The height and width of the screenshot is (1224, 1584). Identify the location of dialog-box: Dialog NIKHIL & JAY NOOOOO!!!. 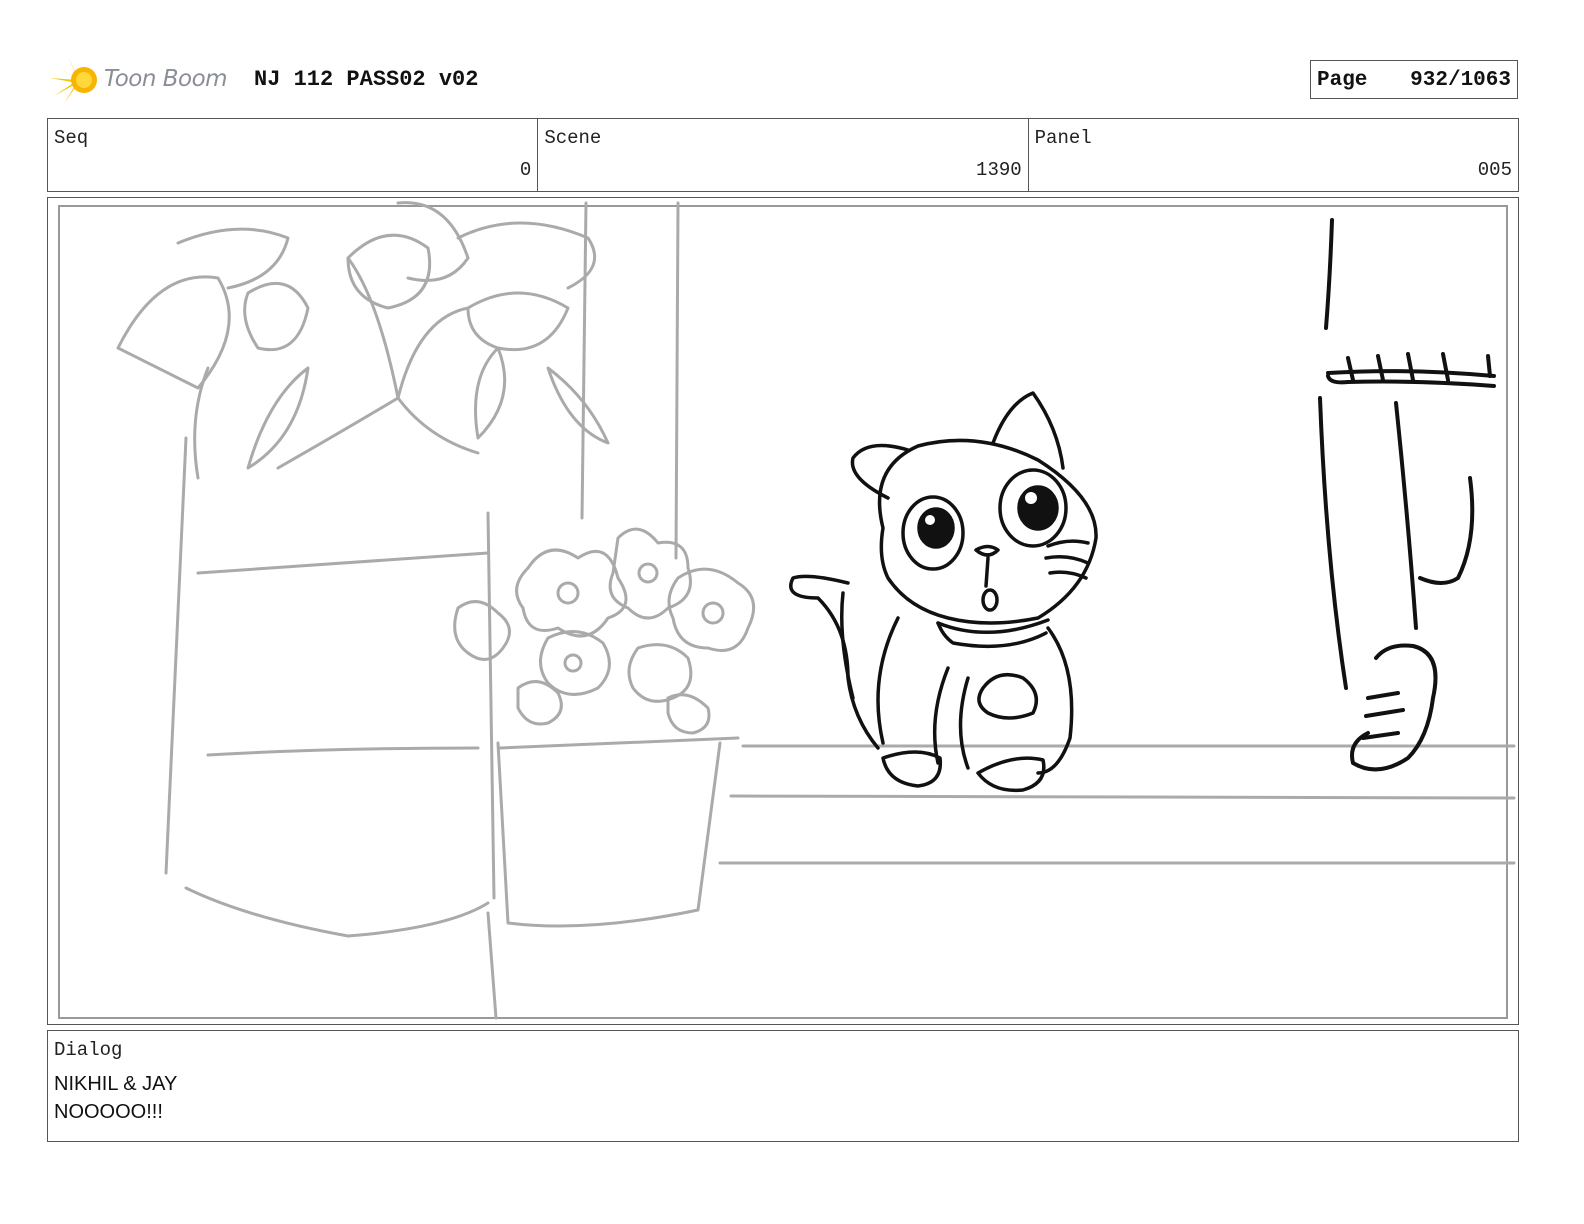
(783, 1086).